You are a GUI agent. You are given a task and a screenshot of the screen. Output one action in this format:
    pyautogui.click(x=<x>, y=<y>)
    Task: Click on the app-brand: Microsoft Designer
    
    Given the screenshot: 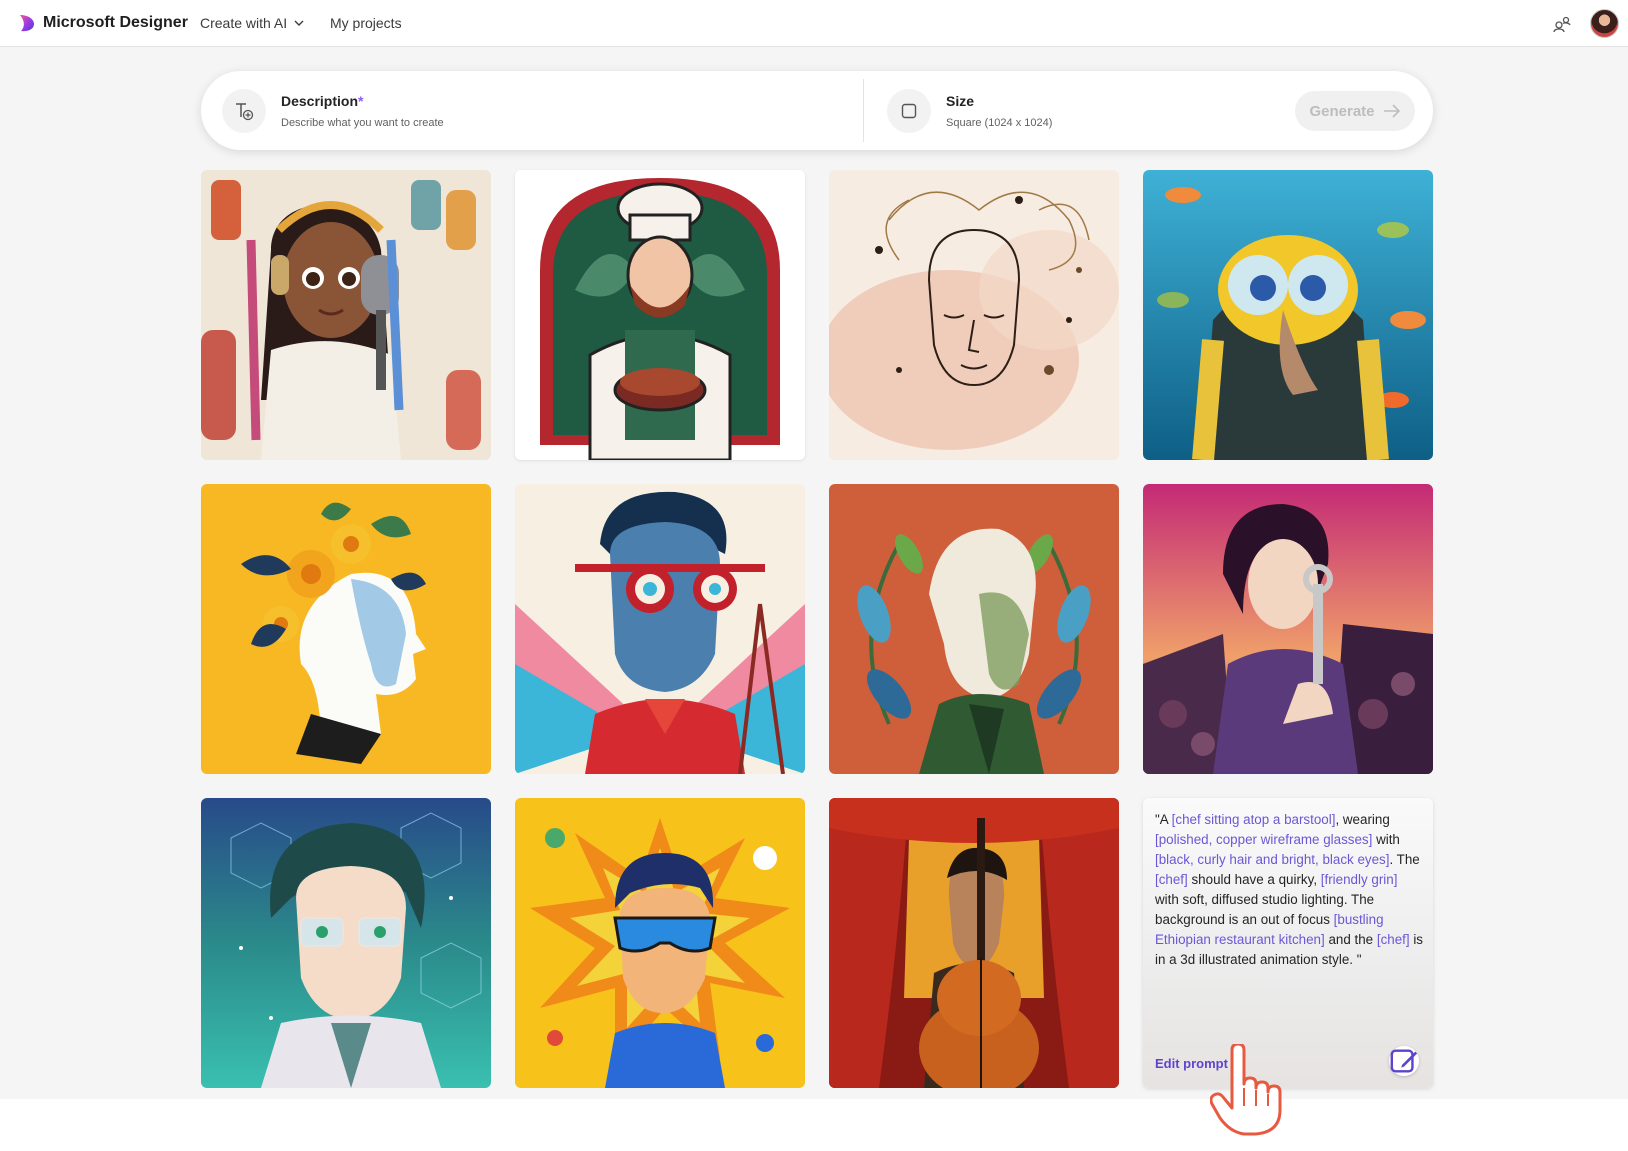 What is the action you would take?
    pyautogui.click(x=115, y=22)
    